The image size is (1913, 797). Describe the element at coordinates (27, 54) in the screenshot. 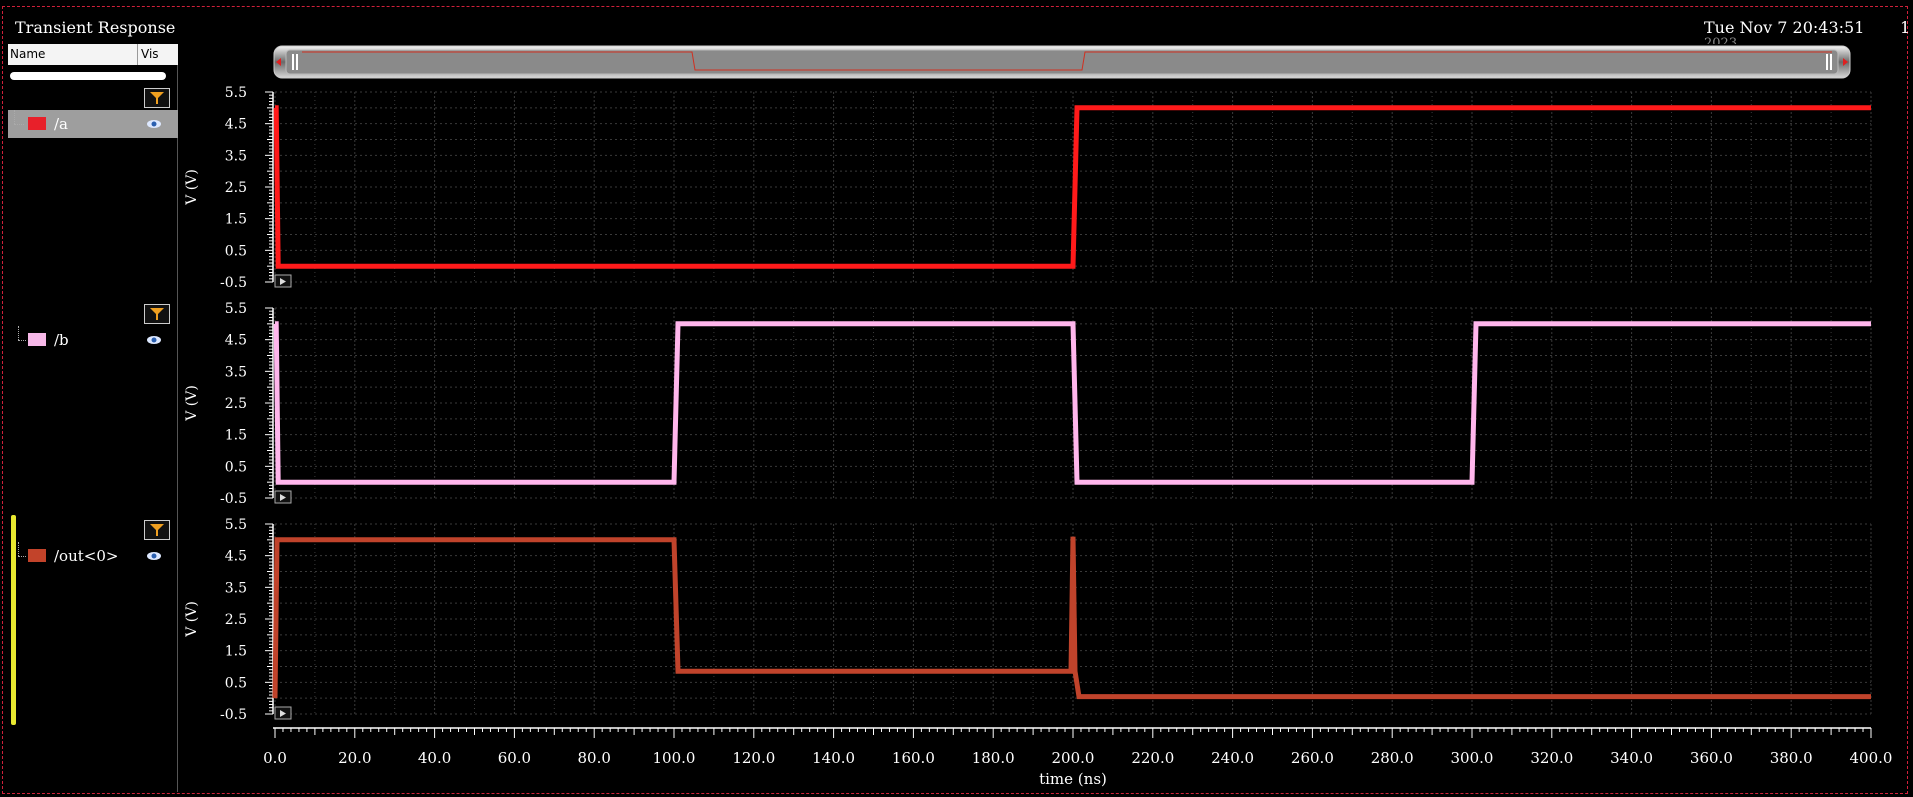

I see `column-name-header: Name` at that location.